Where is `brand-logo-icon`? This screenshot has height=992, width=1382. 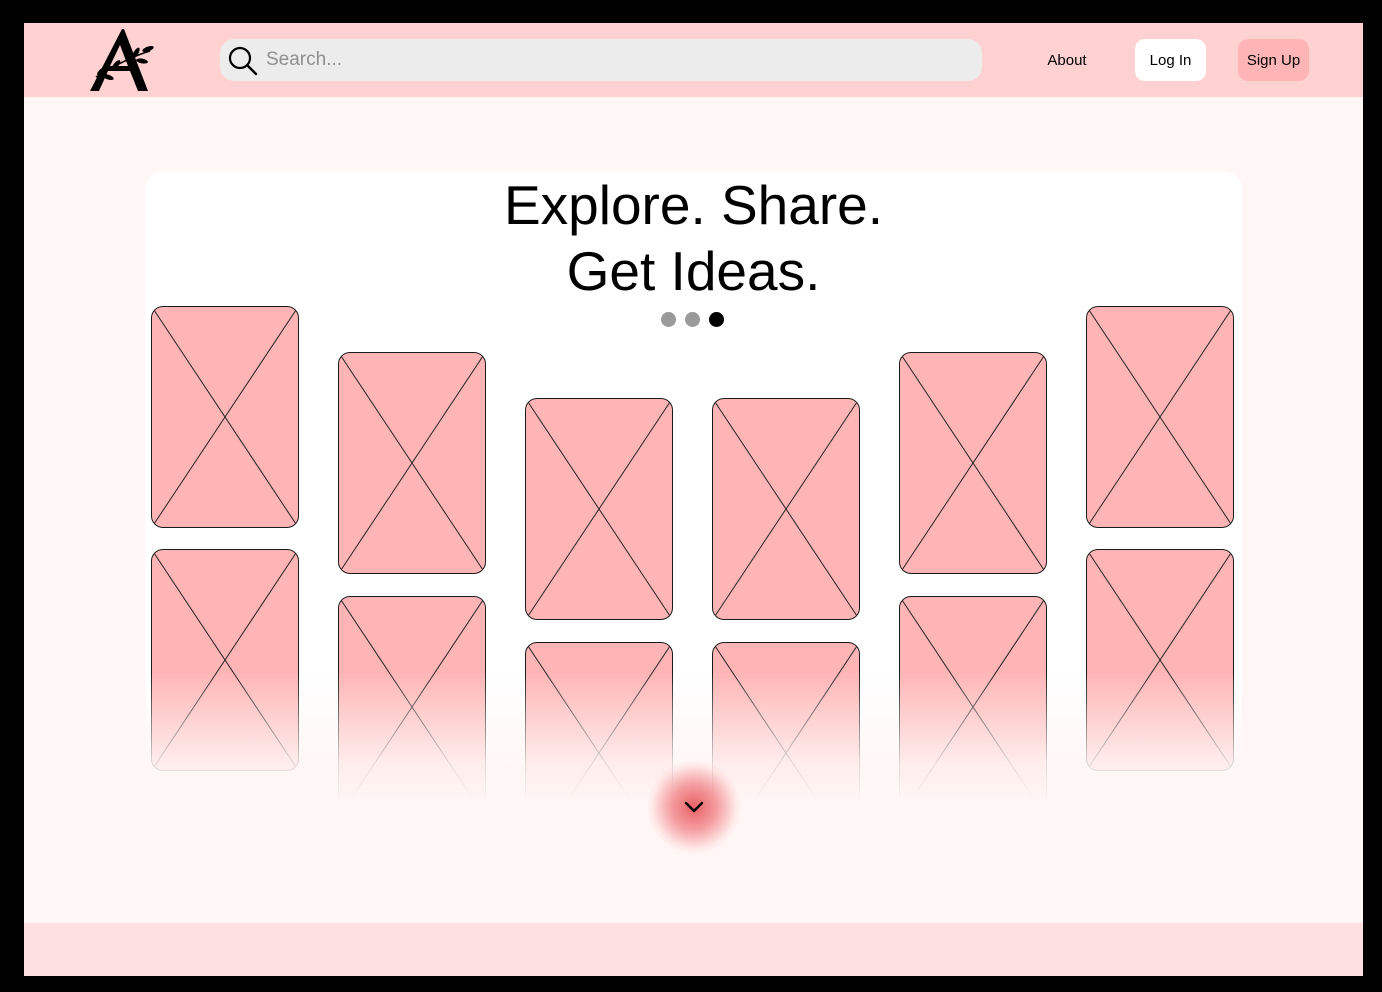 brand-logo-icon is located at coordinates (121, 60).